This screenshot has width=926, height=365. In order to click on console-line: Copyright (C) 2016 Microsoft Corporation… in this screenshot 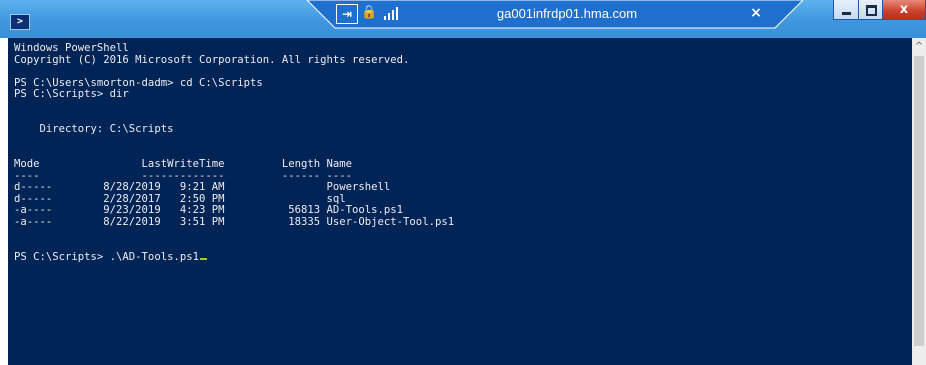, I will do `click(212, 59)`.